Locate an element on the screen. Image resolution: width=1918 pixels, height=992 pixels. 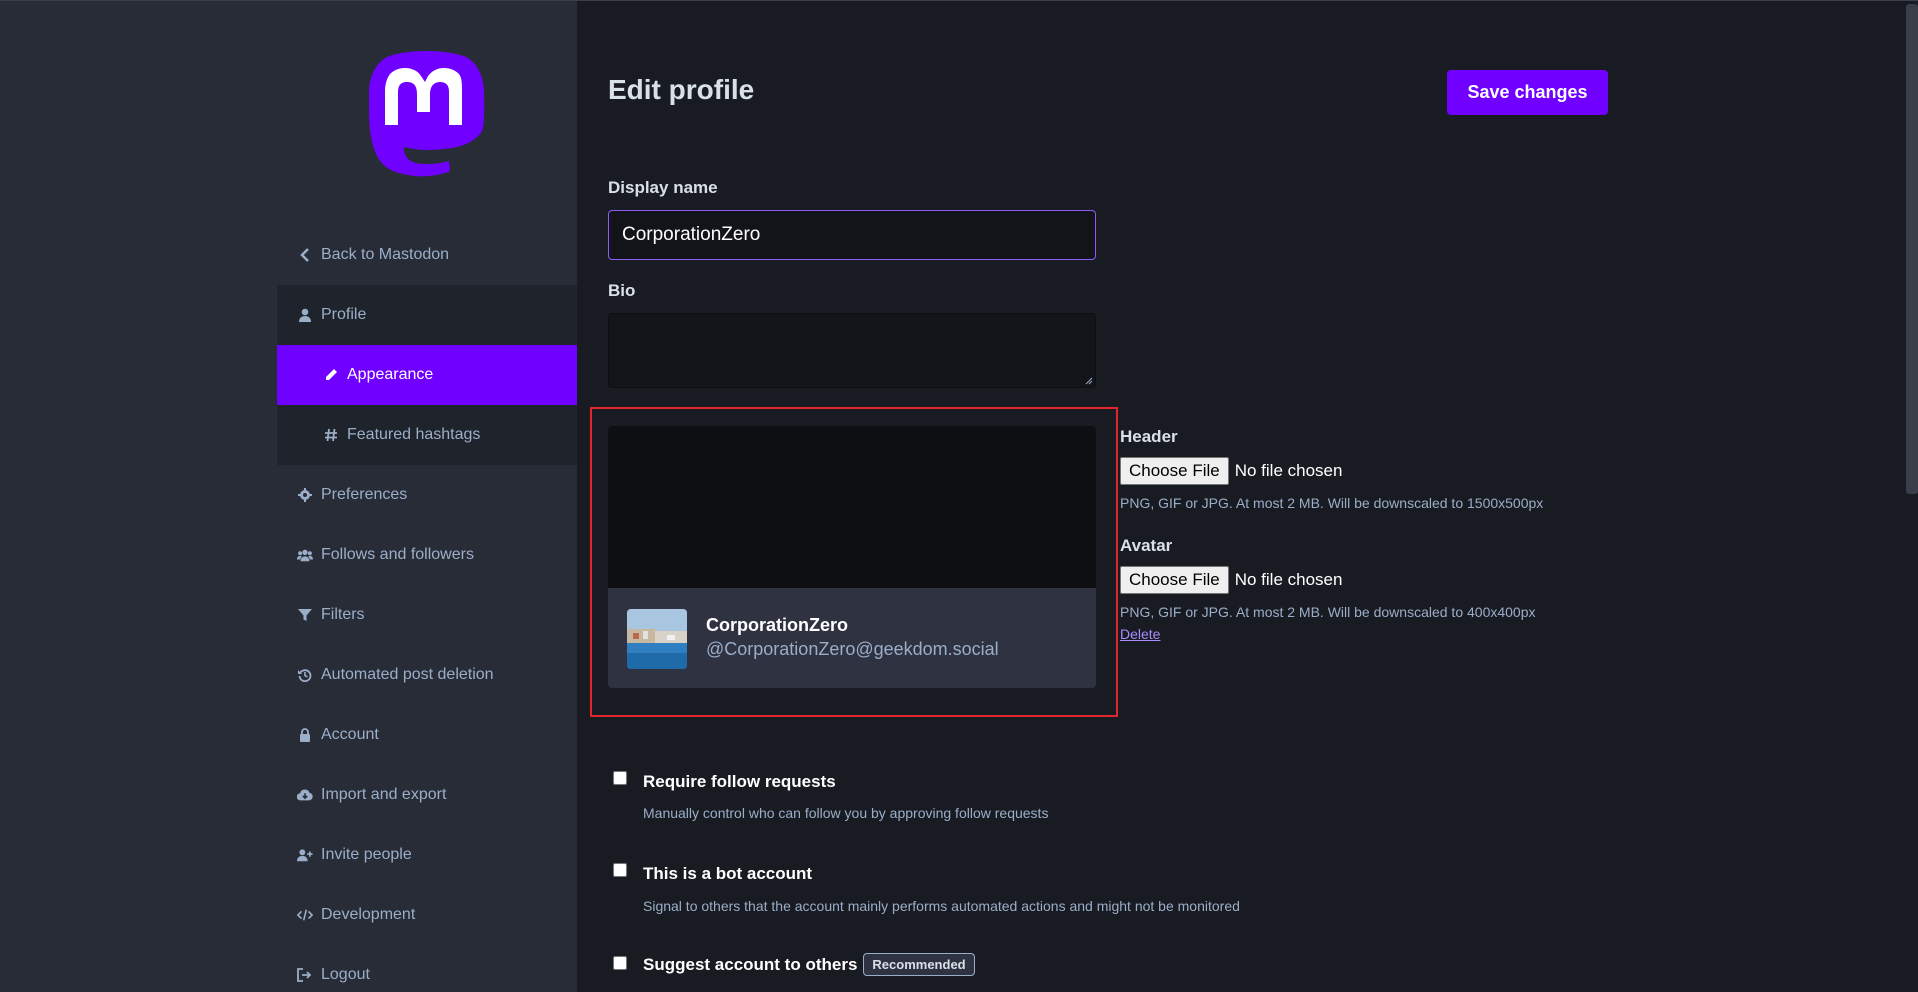
preview-avatar is located at coordinates (657, 639).